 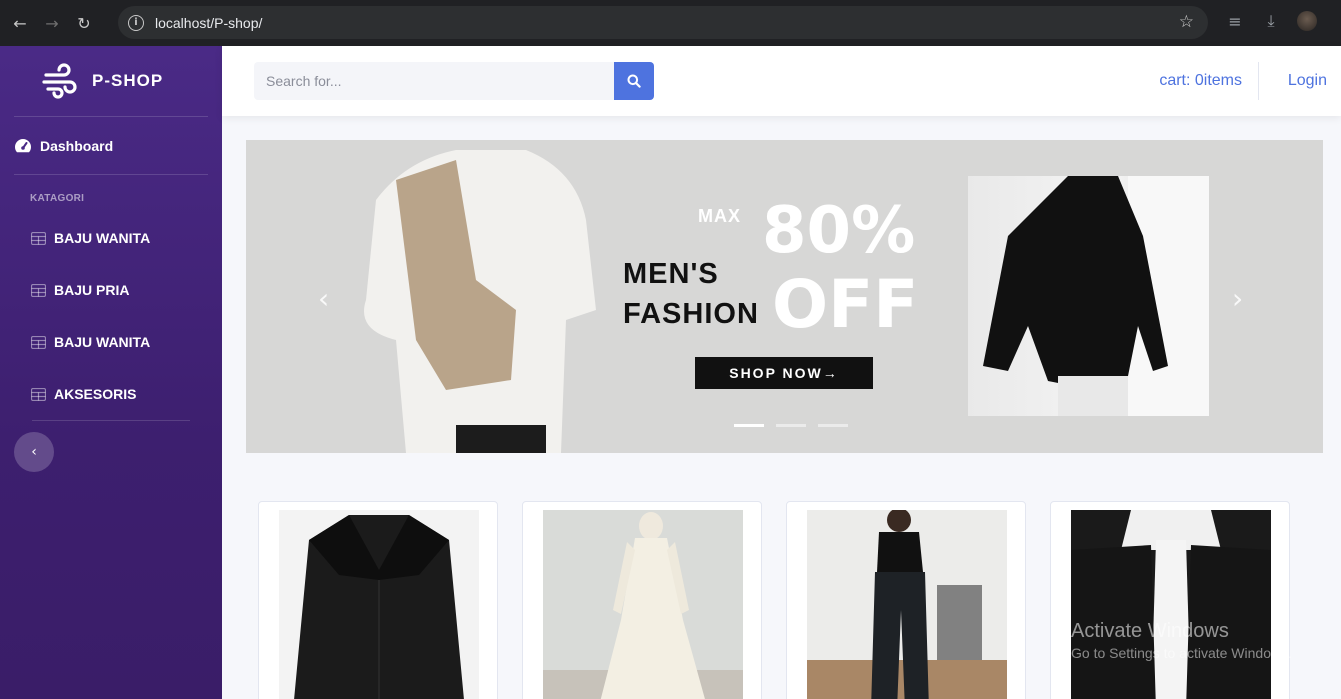 What do you see at coordinates (95, 394) in the screenshot?
I see `sidebar-item-label: AKSESORIS` at bounding box center [95, 394].